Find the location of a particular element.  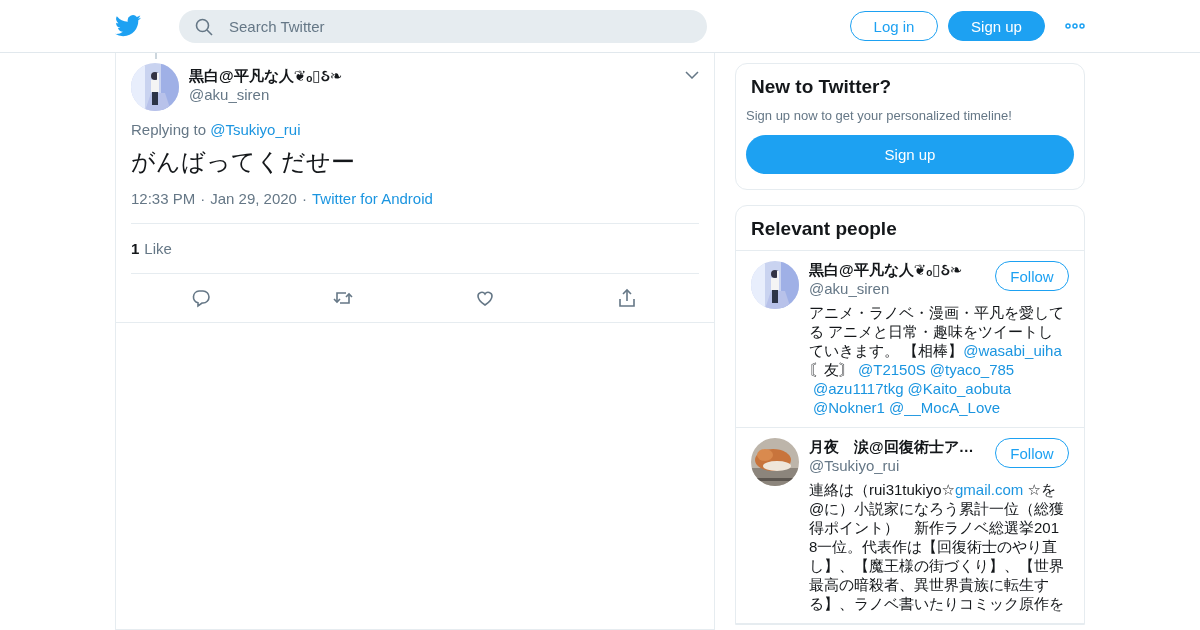

login-button: Log in is located at coordinates (894, 26).